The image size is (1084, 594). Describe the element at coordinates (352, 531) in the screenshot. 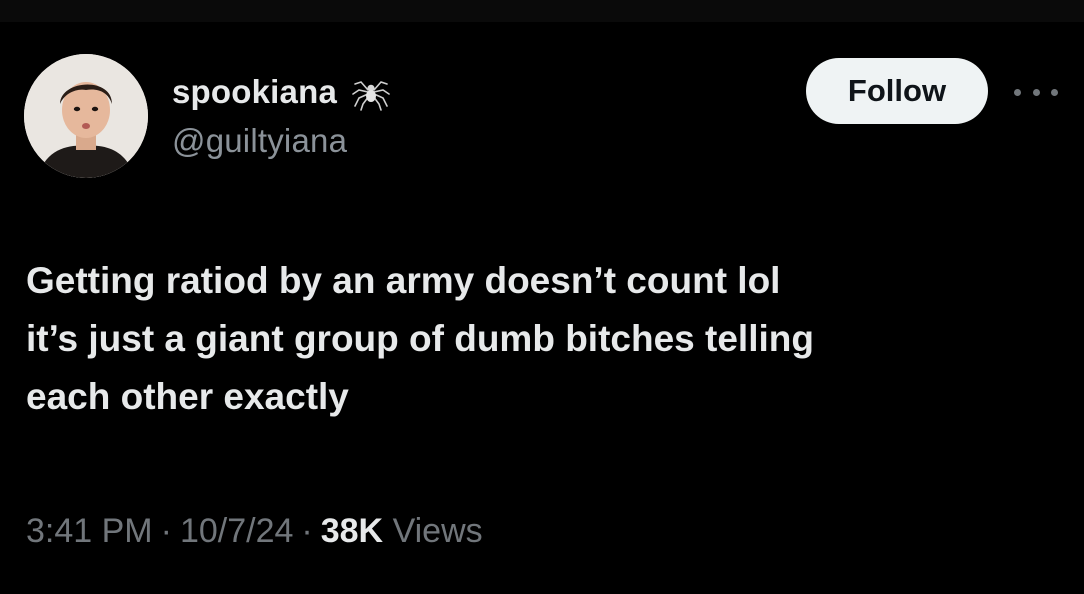

I see `views-count: 38K` at that location.